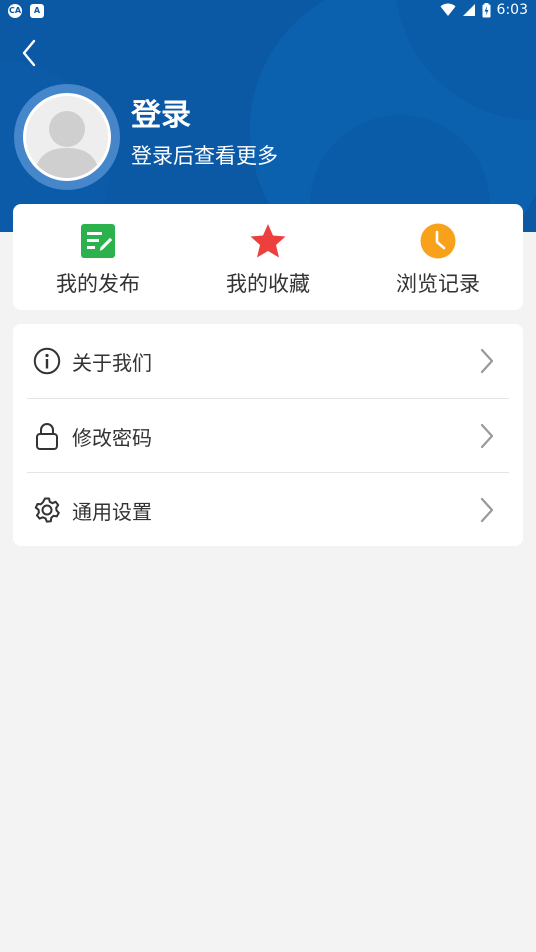  Describe the element at coordinates (161, 112) in the screenshot. I see `login-title: 登录` at that location.